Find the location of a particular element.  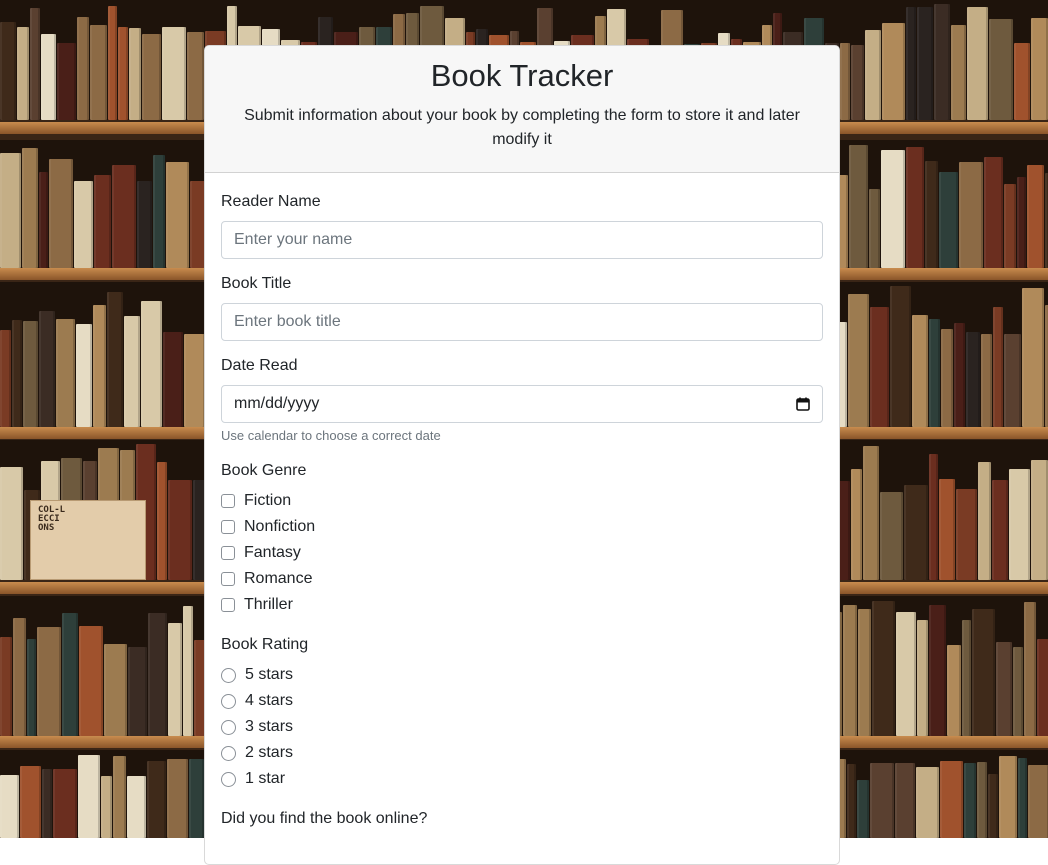

rating-5-radio is located at coordinates (228, 675).